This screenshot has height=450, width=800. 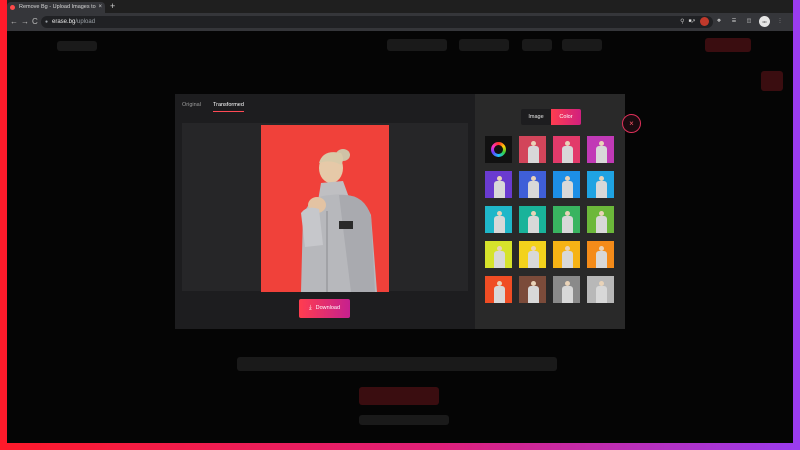 What do you see at coordinates (772, 81) in the screenshot?
I see `page-side-ghost` at bounding box center [772, 81].